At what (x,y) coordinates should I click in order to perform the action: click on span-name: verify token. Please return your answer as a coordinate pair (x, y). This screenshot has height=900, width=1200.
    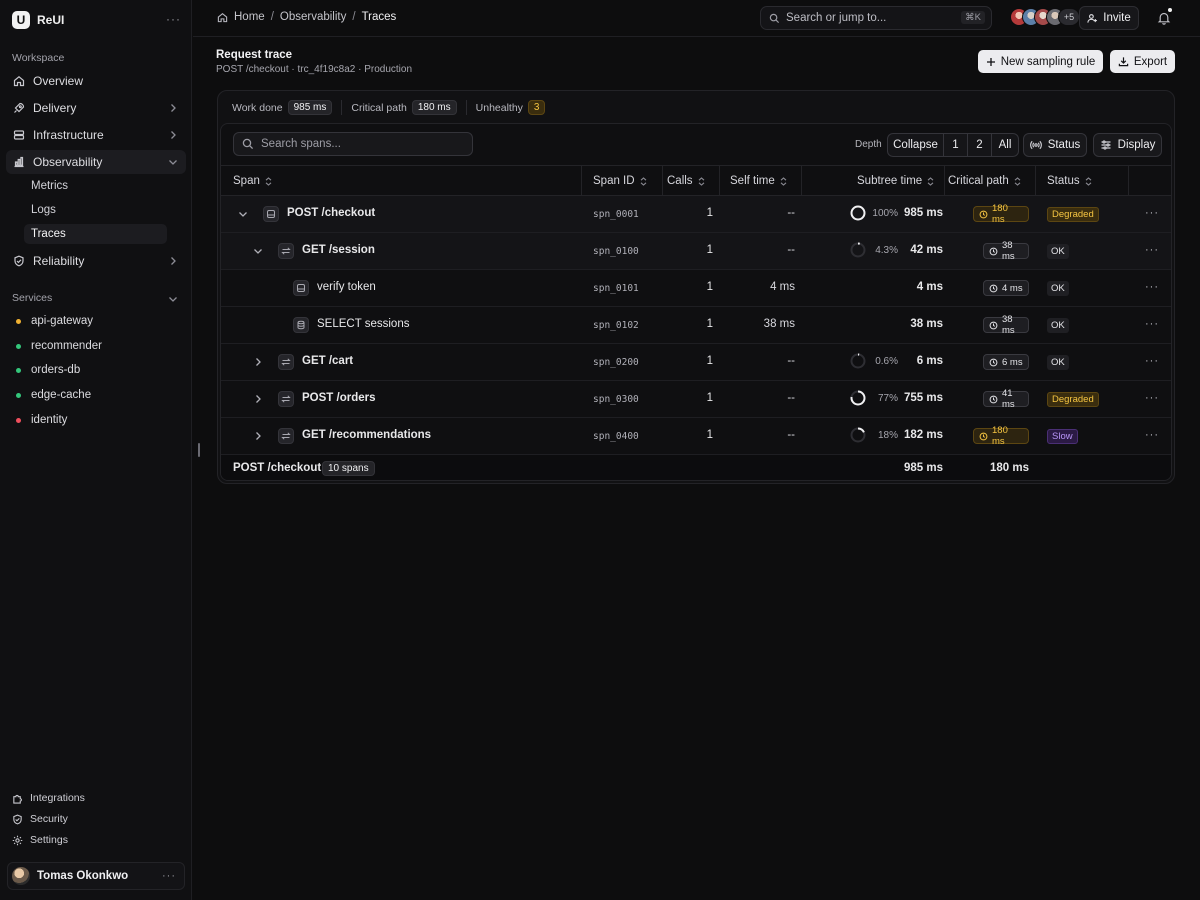
    Looking at the image, I should click on (346, 287).